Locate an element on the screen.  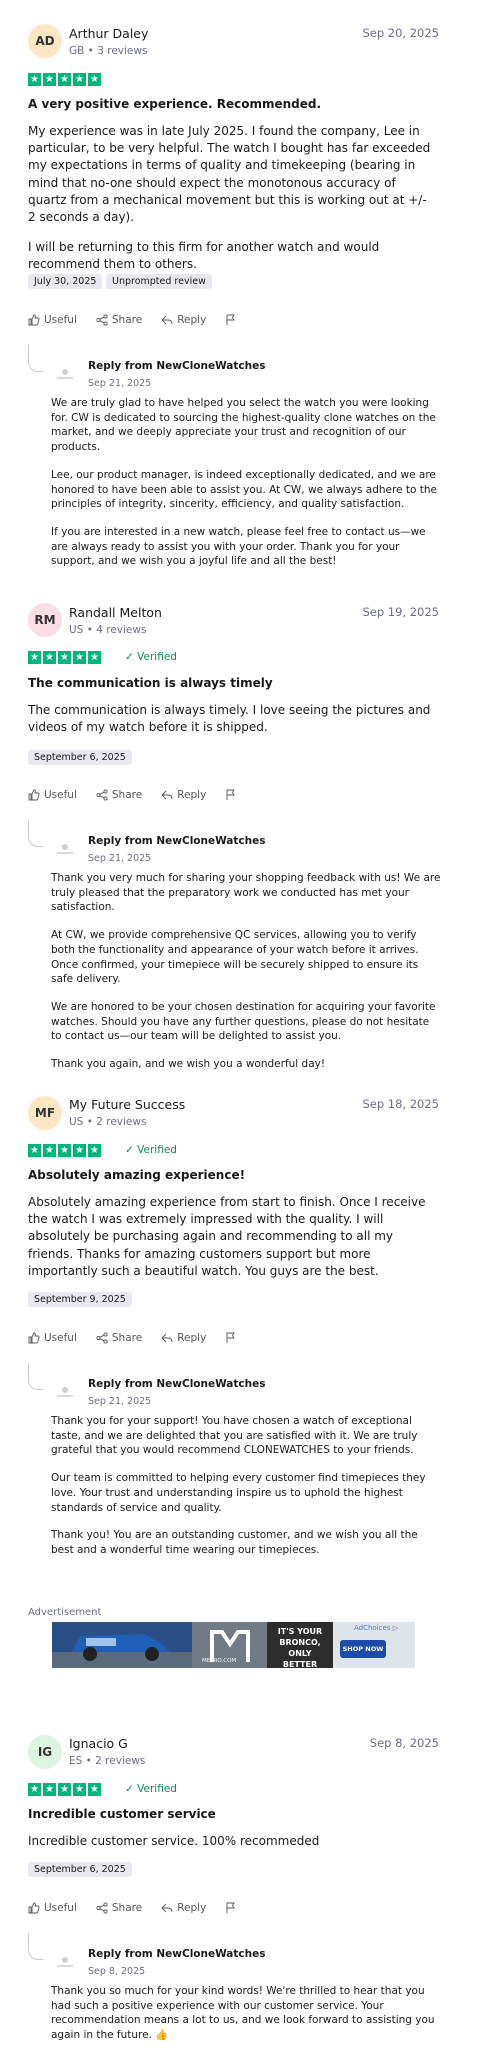
advertisement-label: Advertisement is located at coordinates (65, 1612).